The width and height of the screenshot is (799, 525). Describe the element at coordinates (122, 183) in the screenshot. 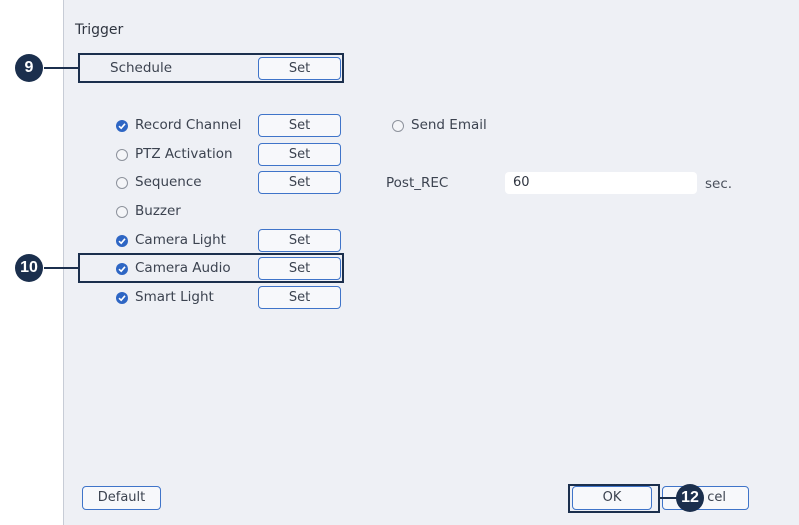

I see `sequence-checkbox` at that location.